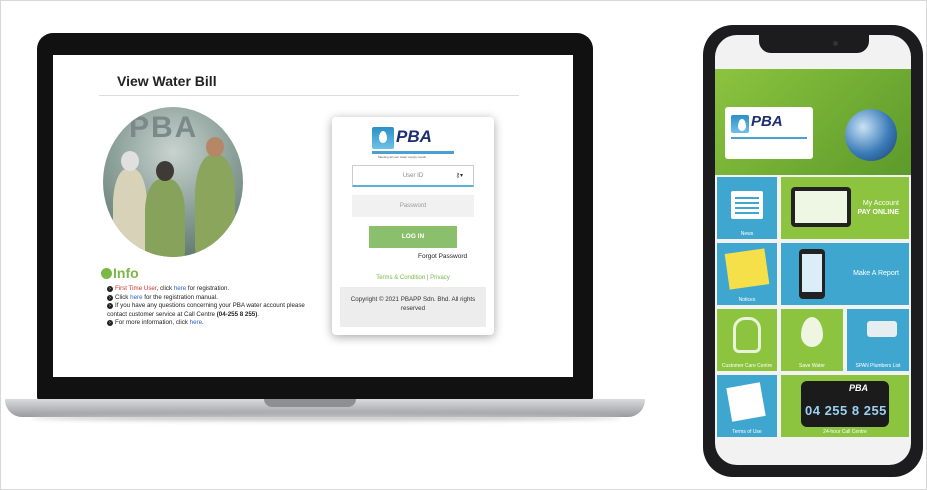 The height and width of the screenshot is (490, 927). Describe the element at coordinates (835, 43) in the screenshot. I see `camera-icon` at that location.